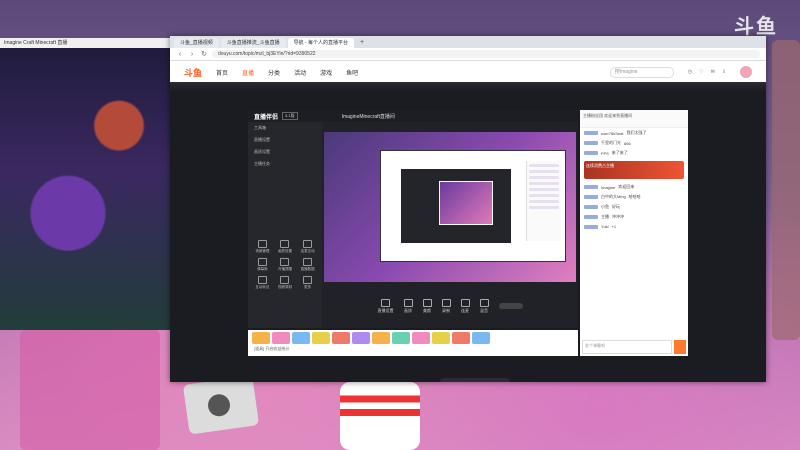  I want to click on nav-live: 直播, so click(248, 72).